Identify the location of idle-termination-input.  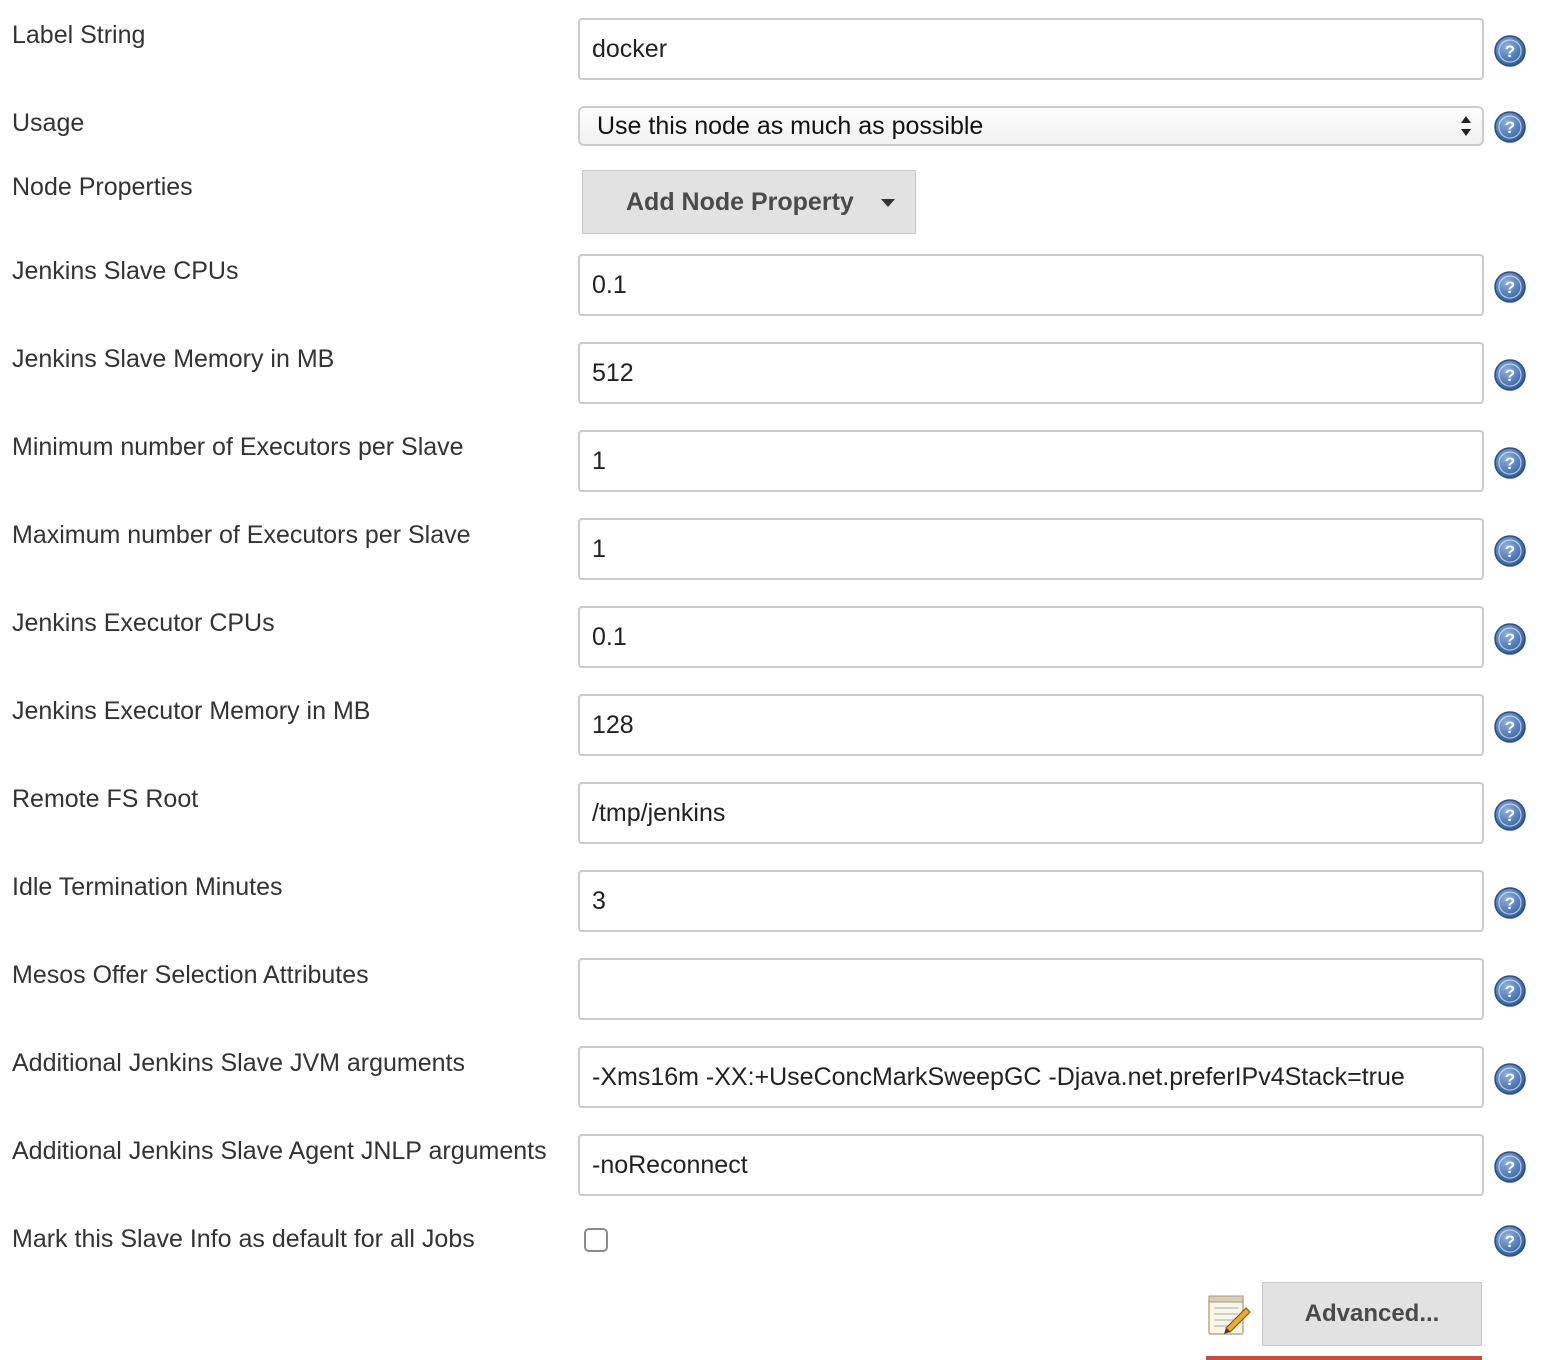
(1031, 901).